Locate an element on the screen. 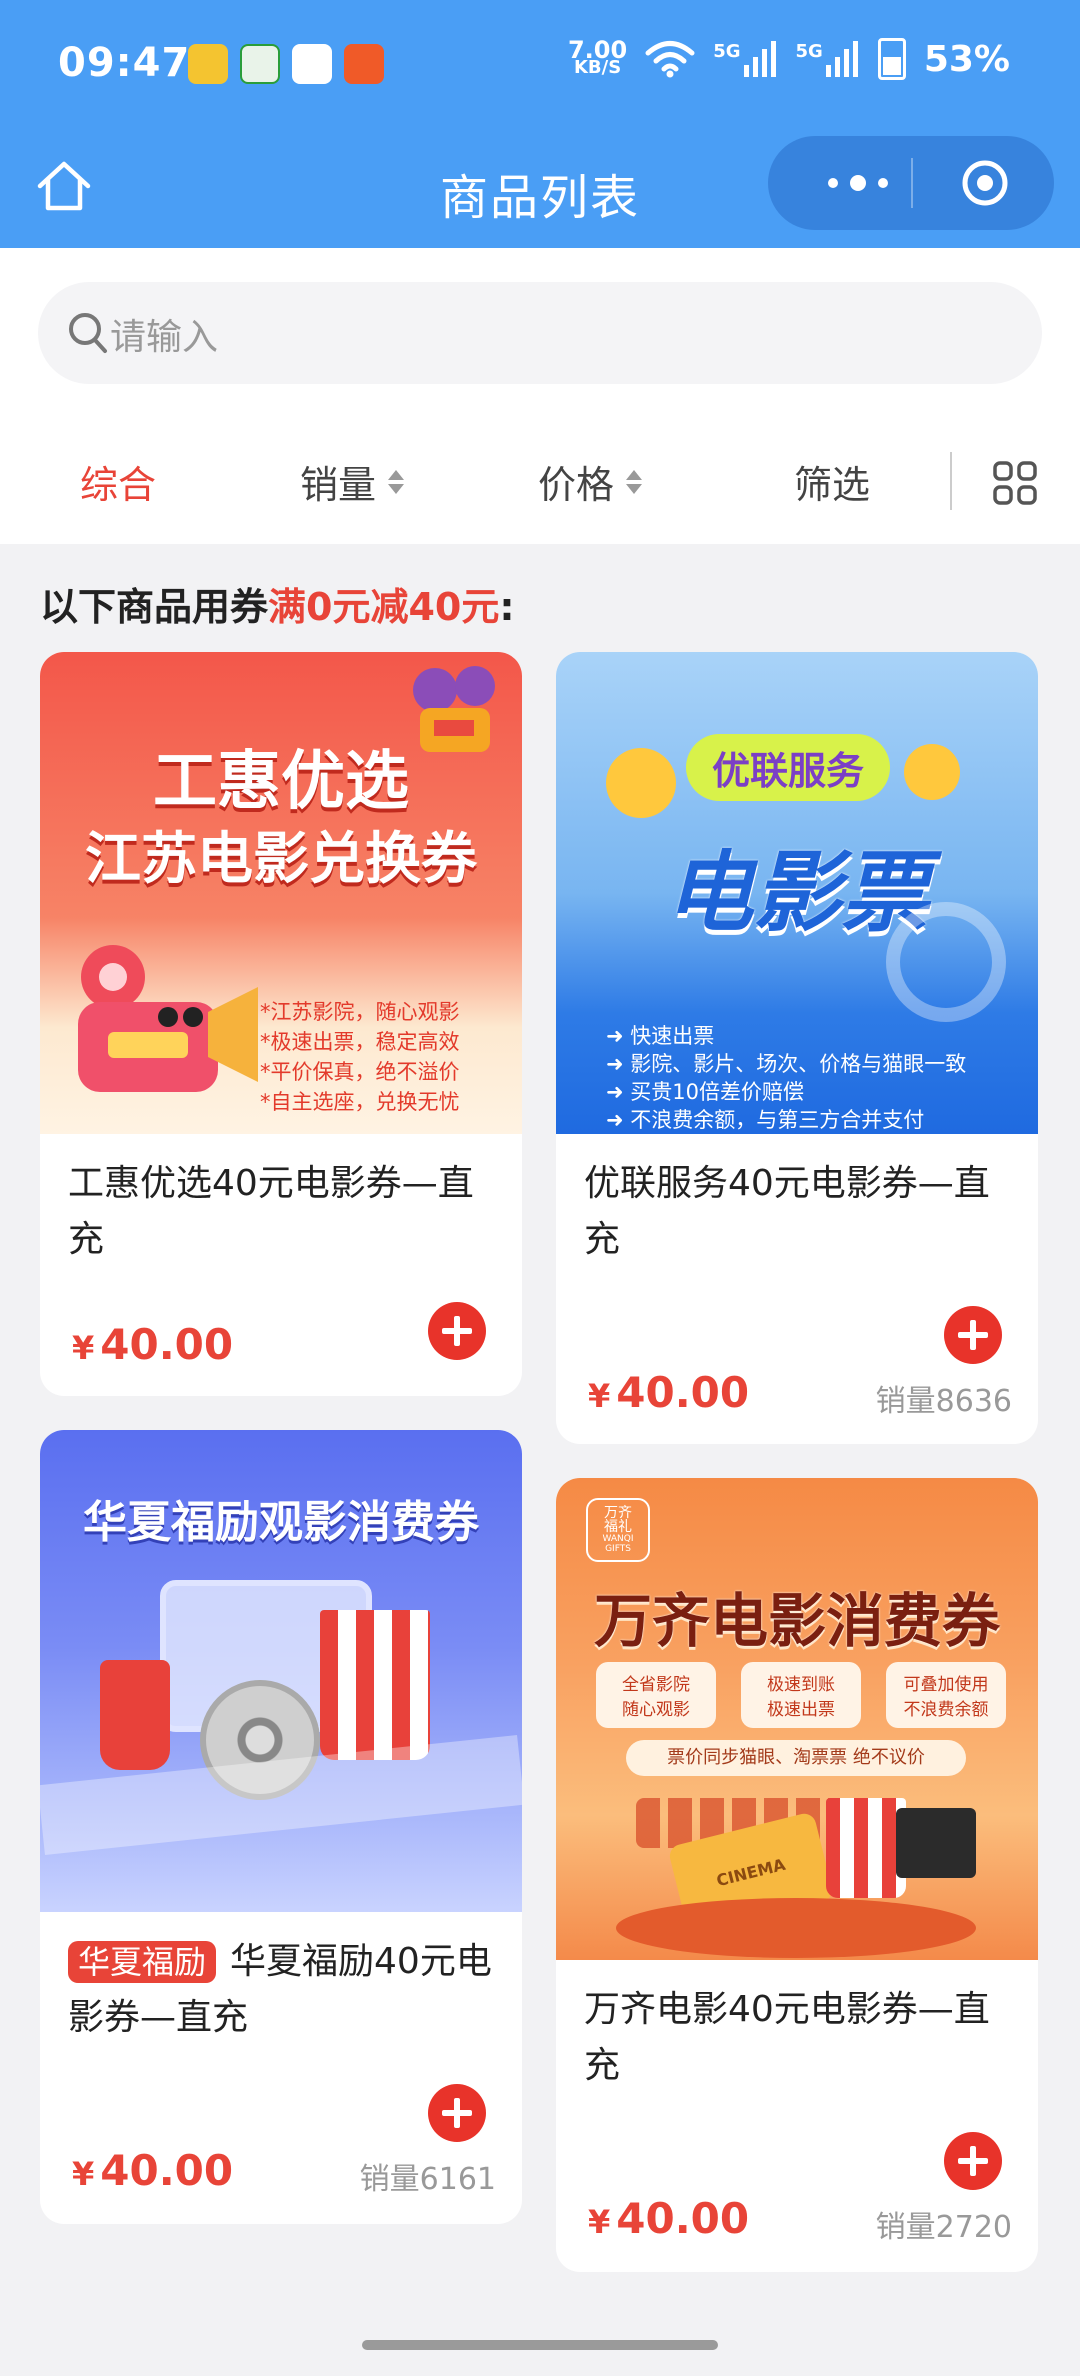  feature-text: 极速到账 is located at coordinates (801, 1685).